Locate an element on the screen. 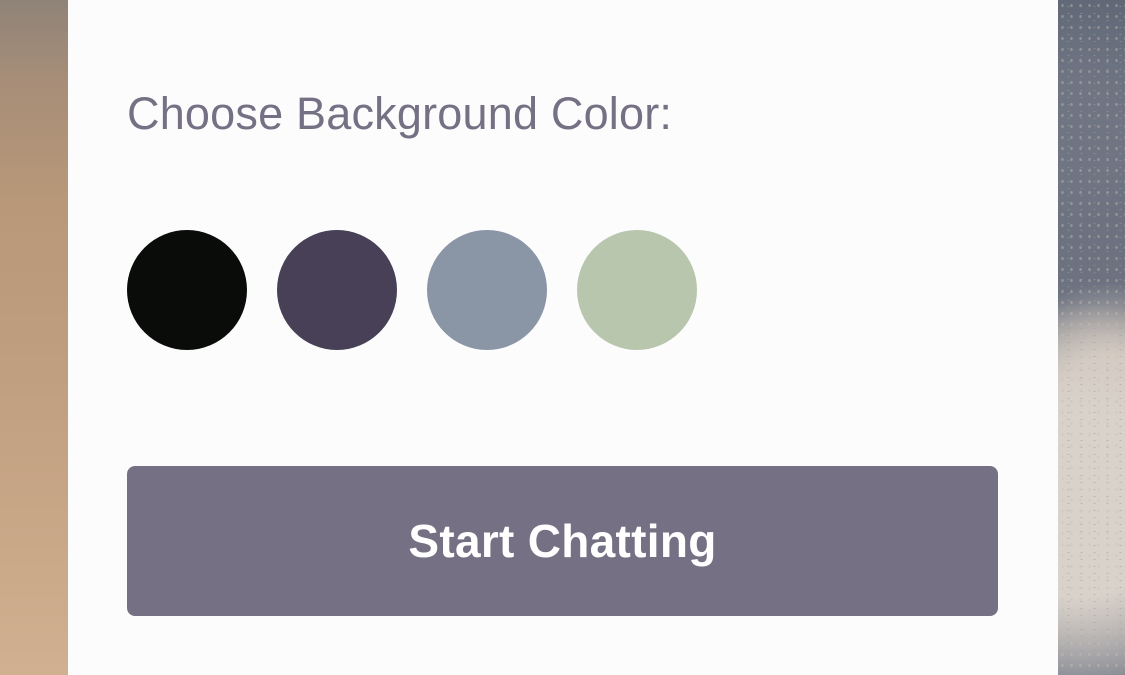  color-swatch-sage-green is located at coordinates (637, 290).